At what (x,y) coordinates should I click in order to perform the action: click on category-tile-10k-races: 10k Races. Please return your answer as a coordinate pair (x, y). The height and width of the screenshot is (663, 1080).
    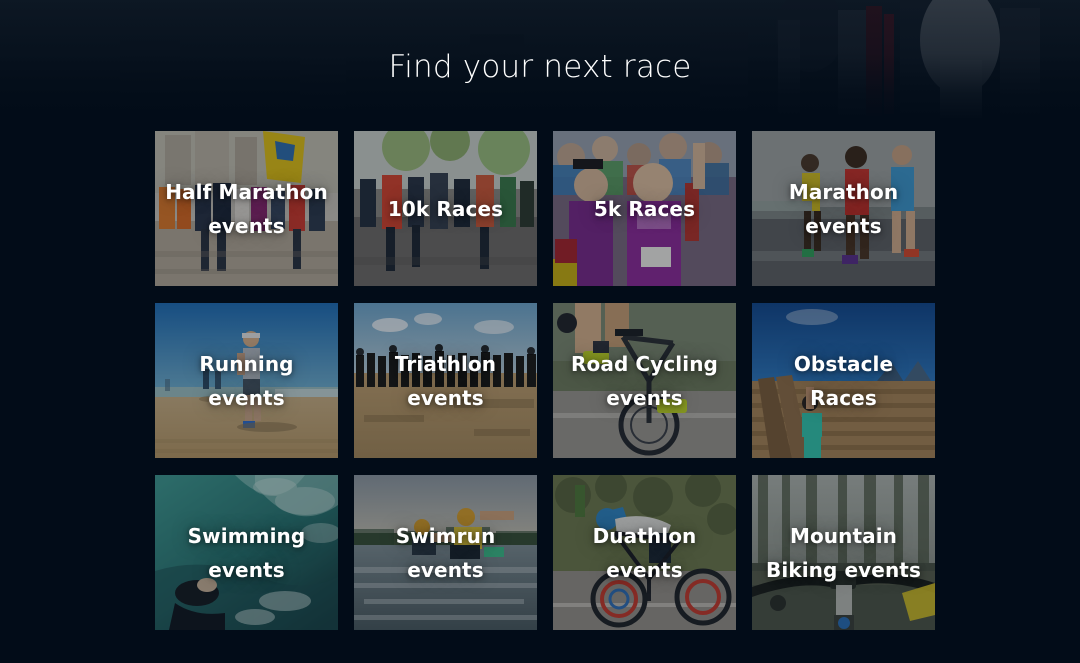
    Looking at the image, I should click on (445, 208).